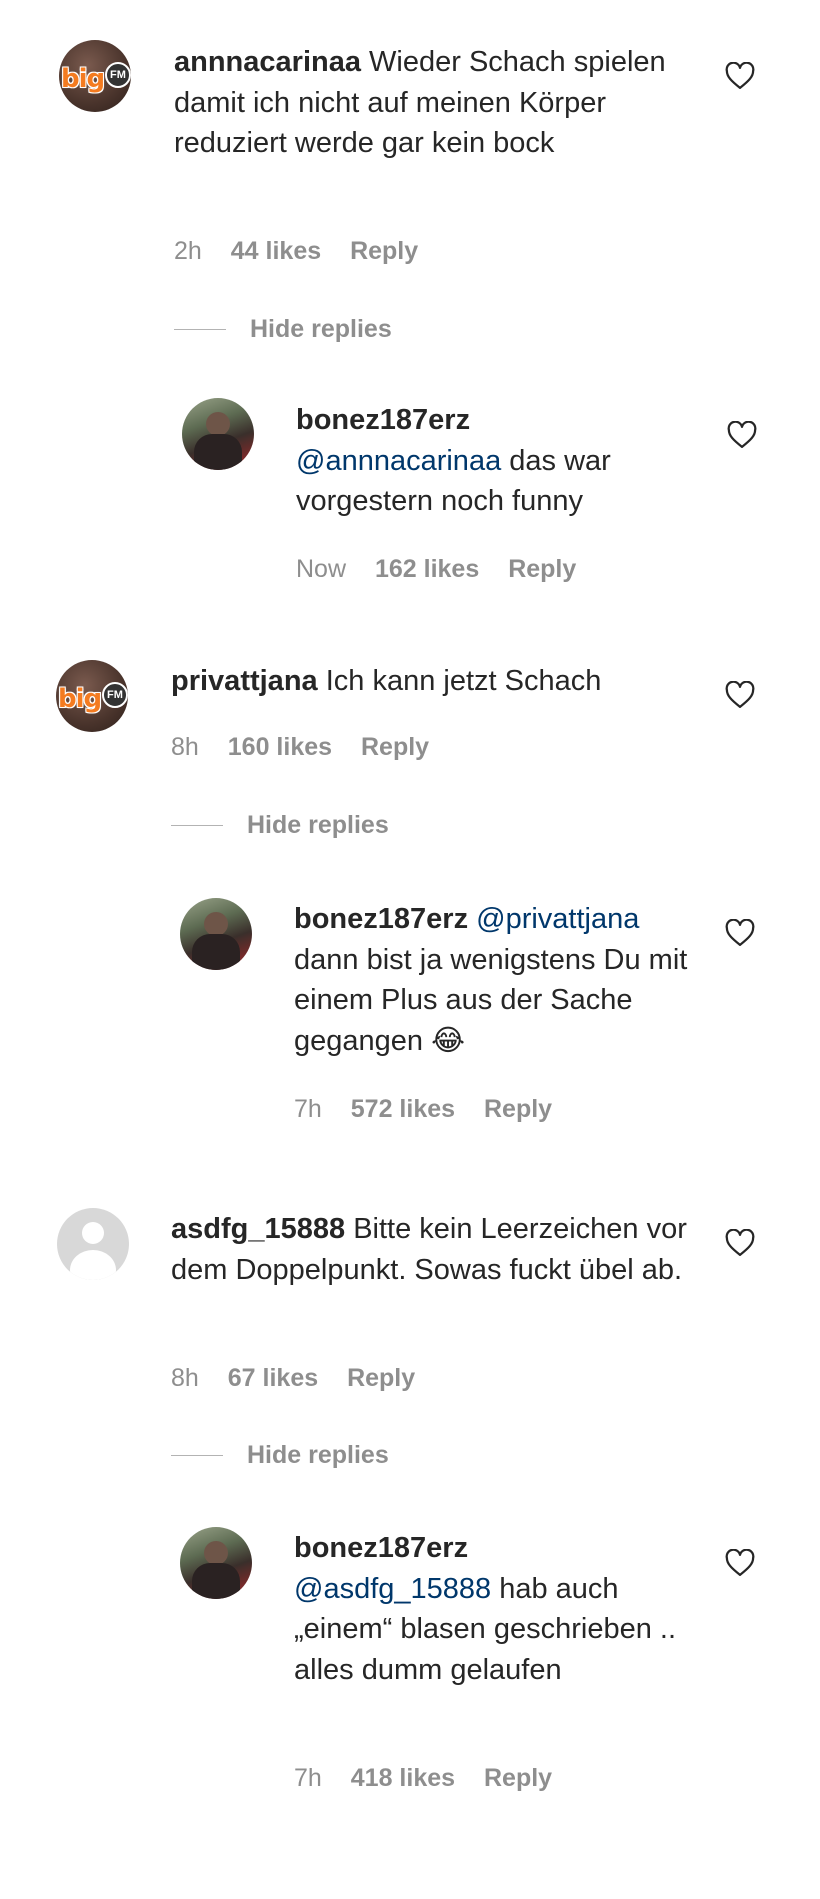 The height and width of the screenshot is (1899, 820). I want to click on comment-time: 2h, so click(188, 251).